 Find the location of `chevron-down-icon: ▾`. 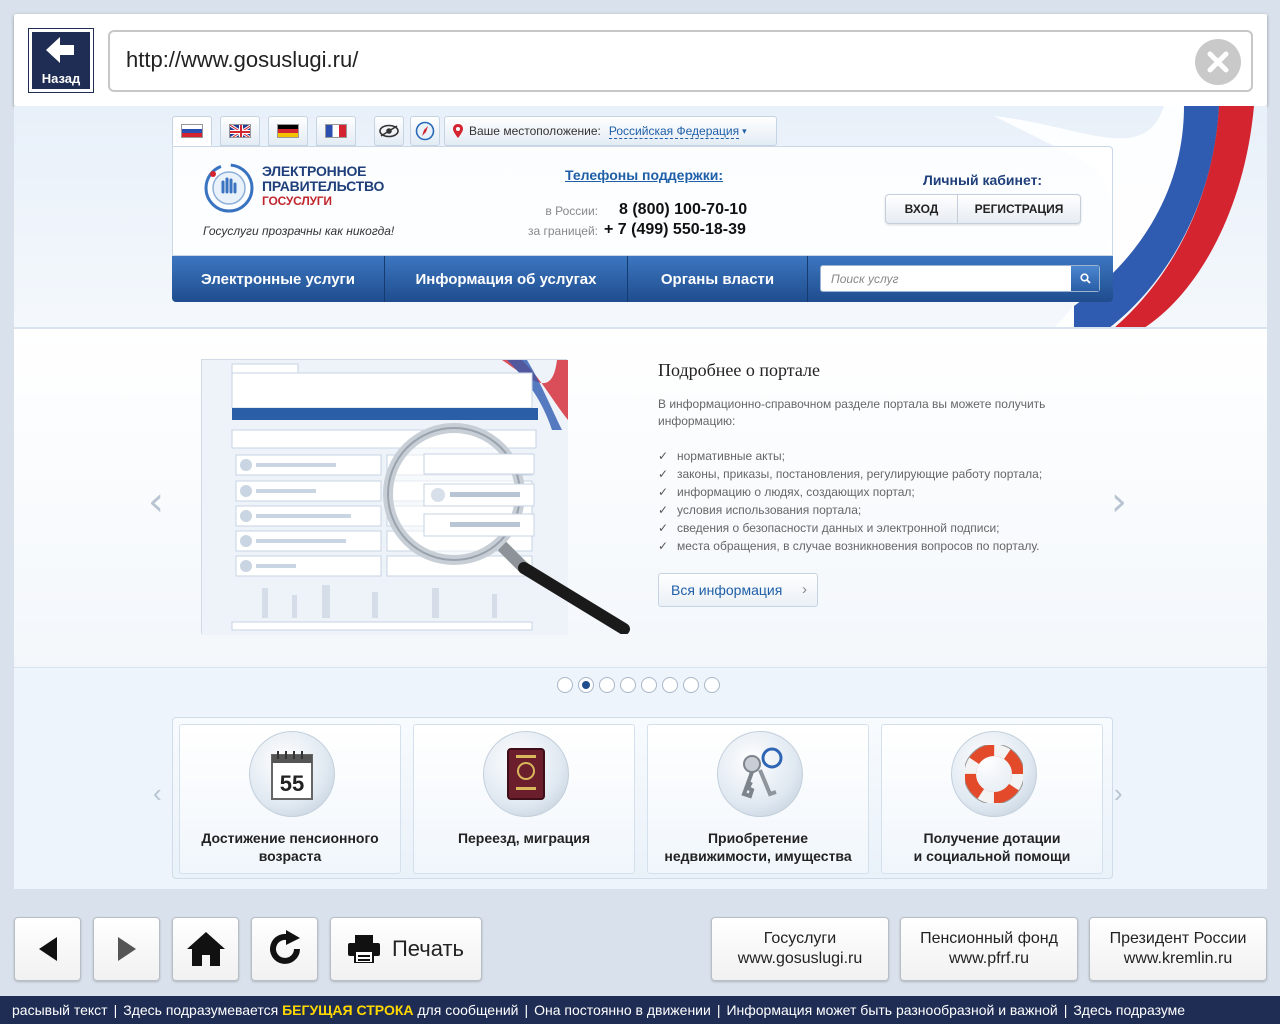

chevron-down-icon: ▾ is located at coordinates (744, 130).